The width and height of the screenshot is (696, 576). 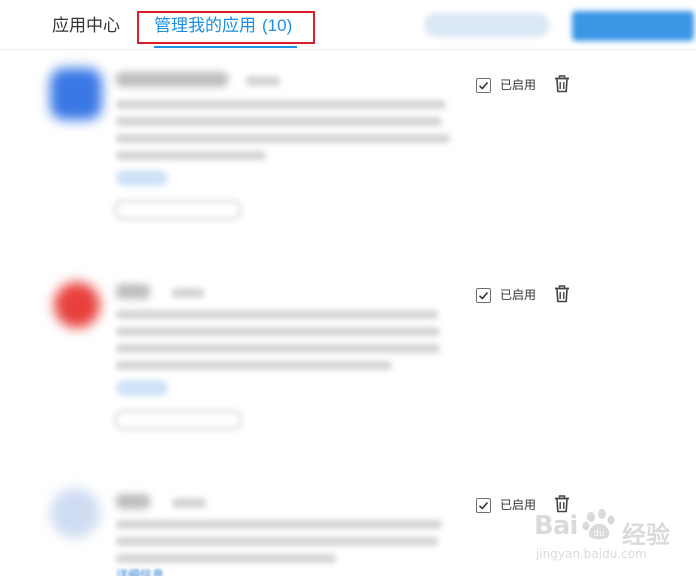 What do you see at coordinates (591, 554) in the screenshot?
I see `watermark-url: jingyan.baidu.com` at bounding box center [591, 554].